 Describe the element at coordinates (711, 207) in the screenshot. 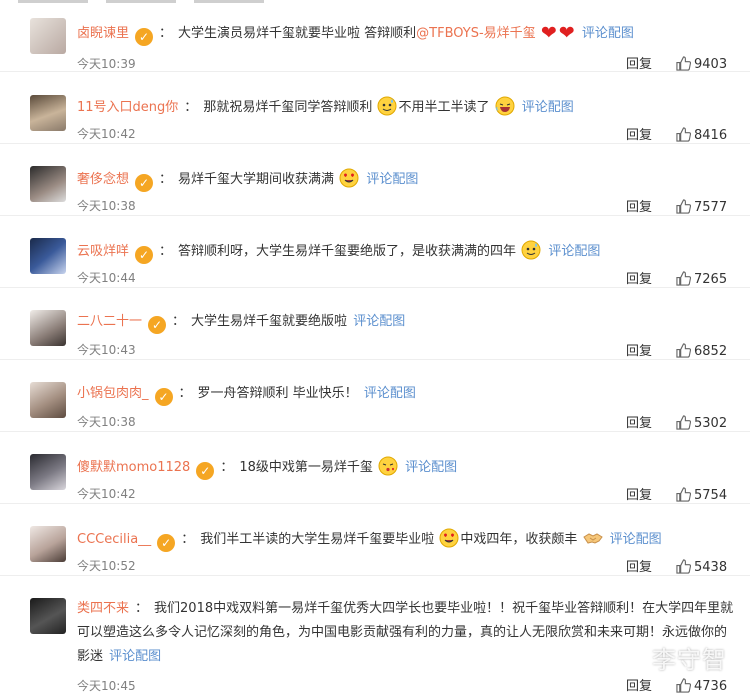

I see `like-count: 7577` at that location.